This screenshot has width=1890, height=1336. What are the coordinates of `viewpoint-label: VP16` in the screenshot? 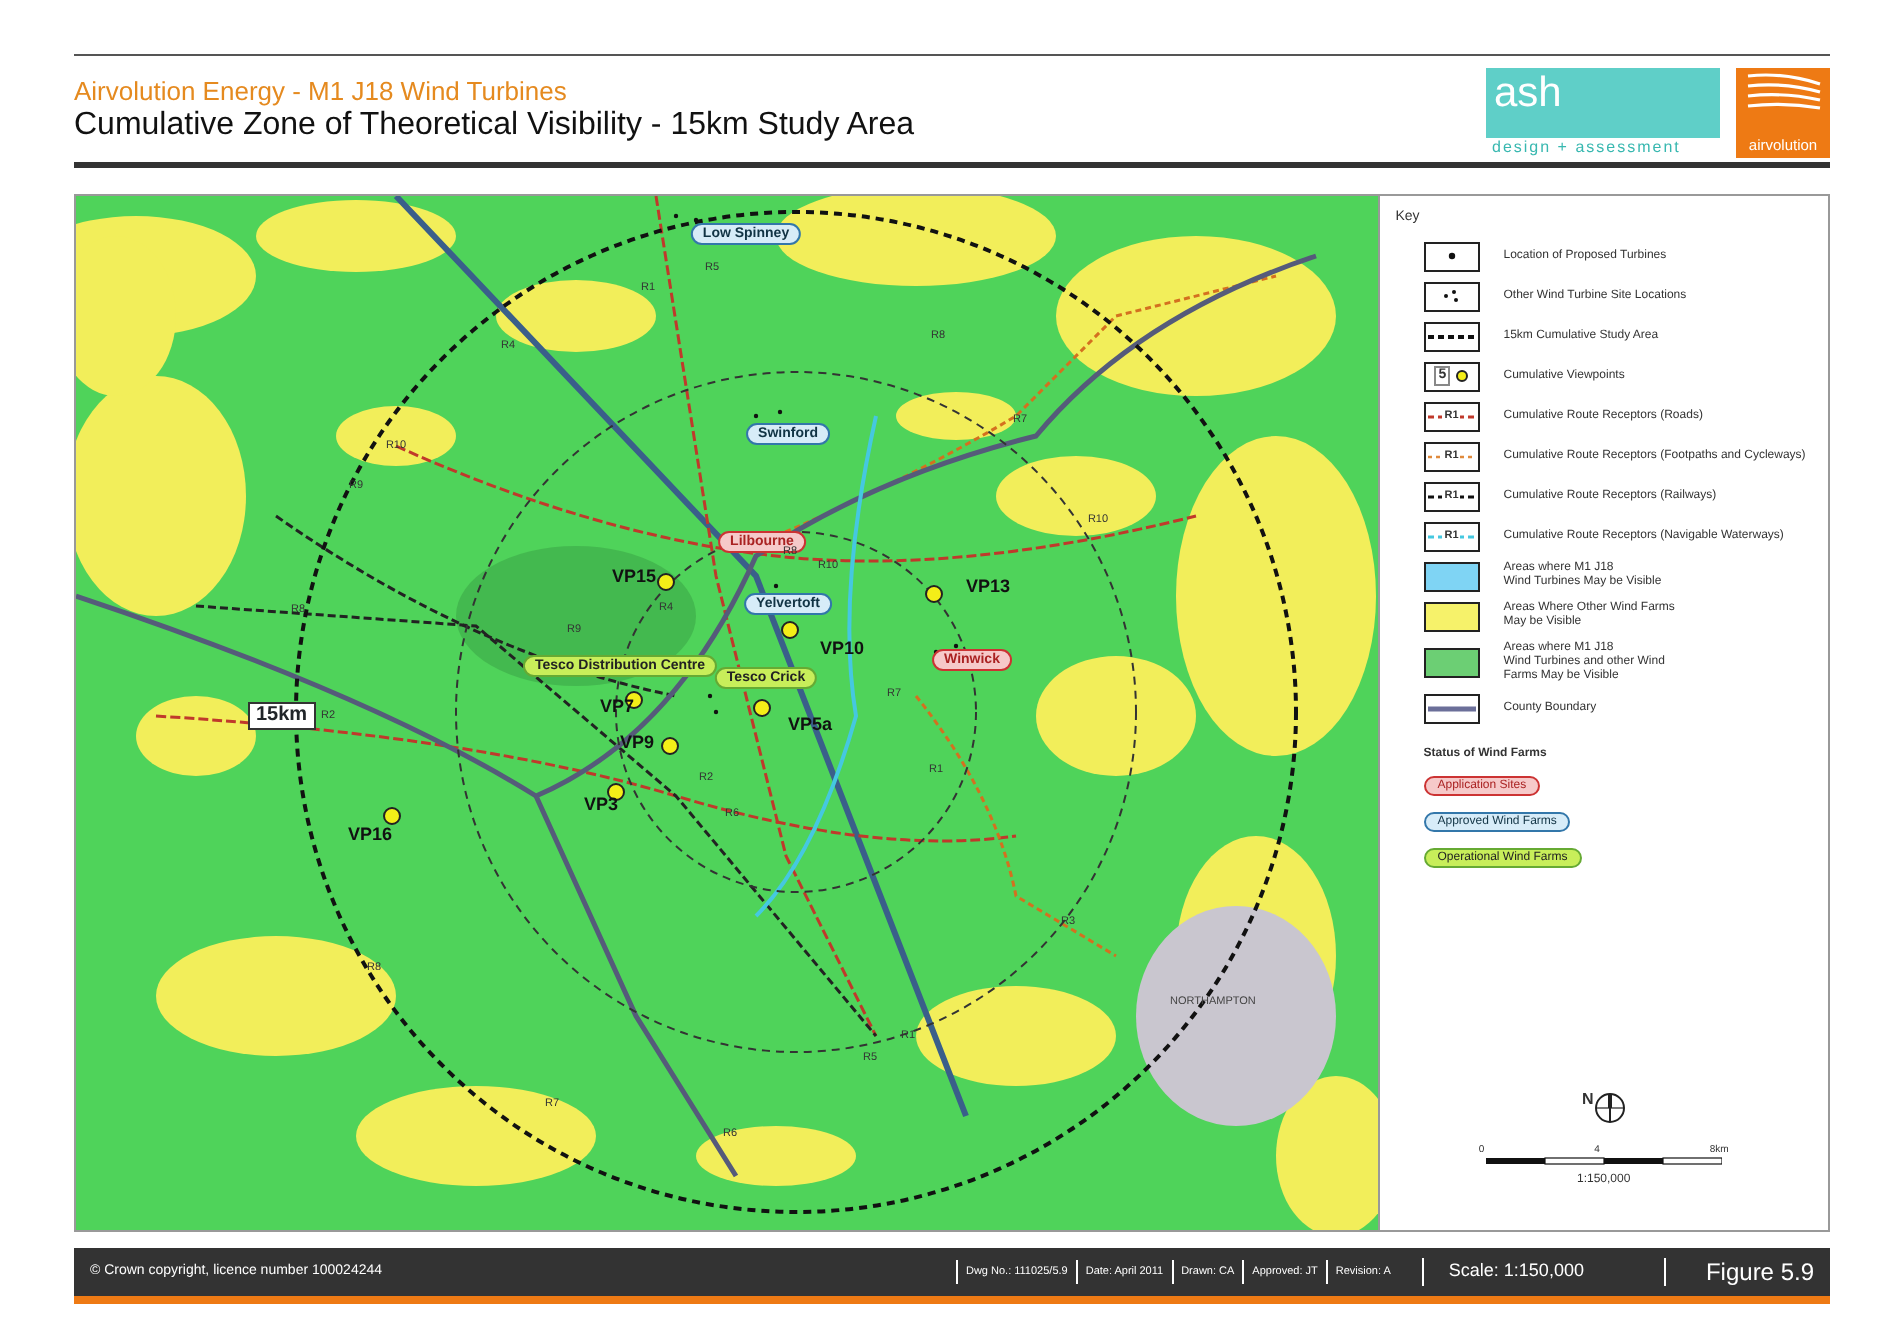 It's located at (370, 834).